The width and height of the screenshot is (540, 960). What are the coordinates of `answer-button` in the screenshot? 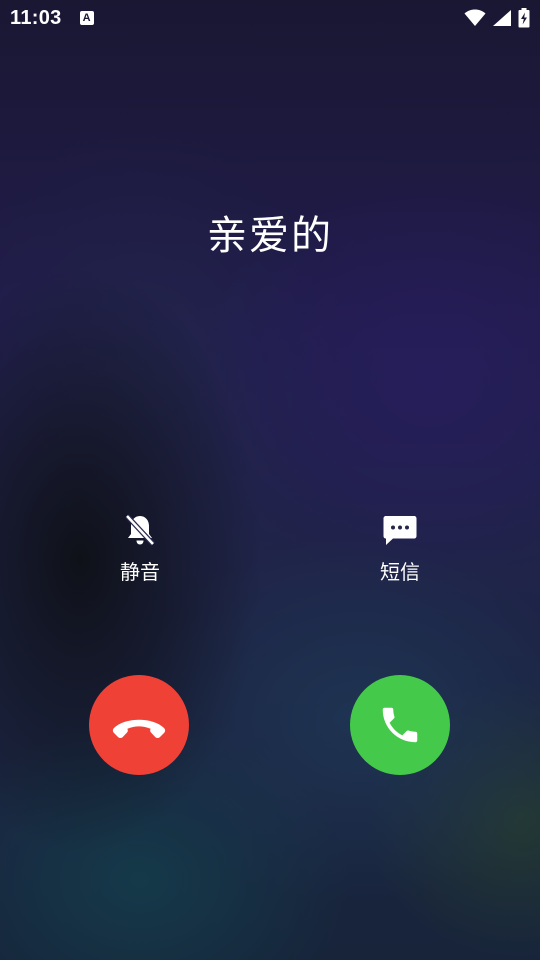 It's located at (400, 725).